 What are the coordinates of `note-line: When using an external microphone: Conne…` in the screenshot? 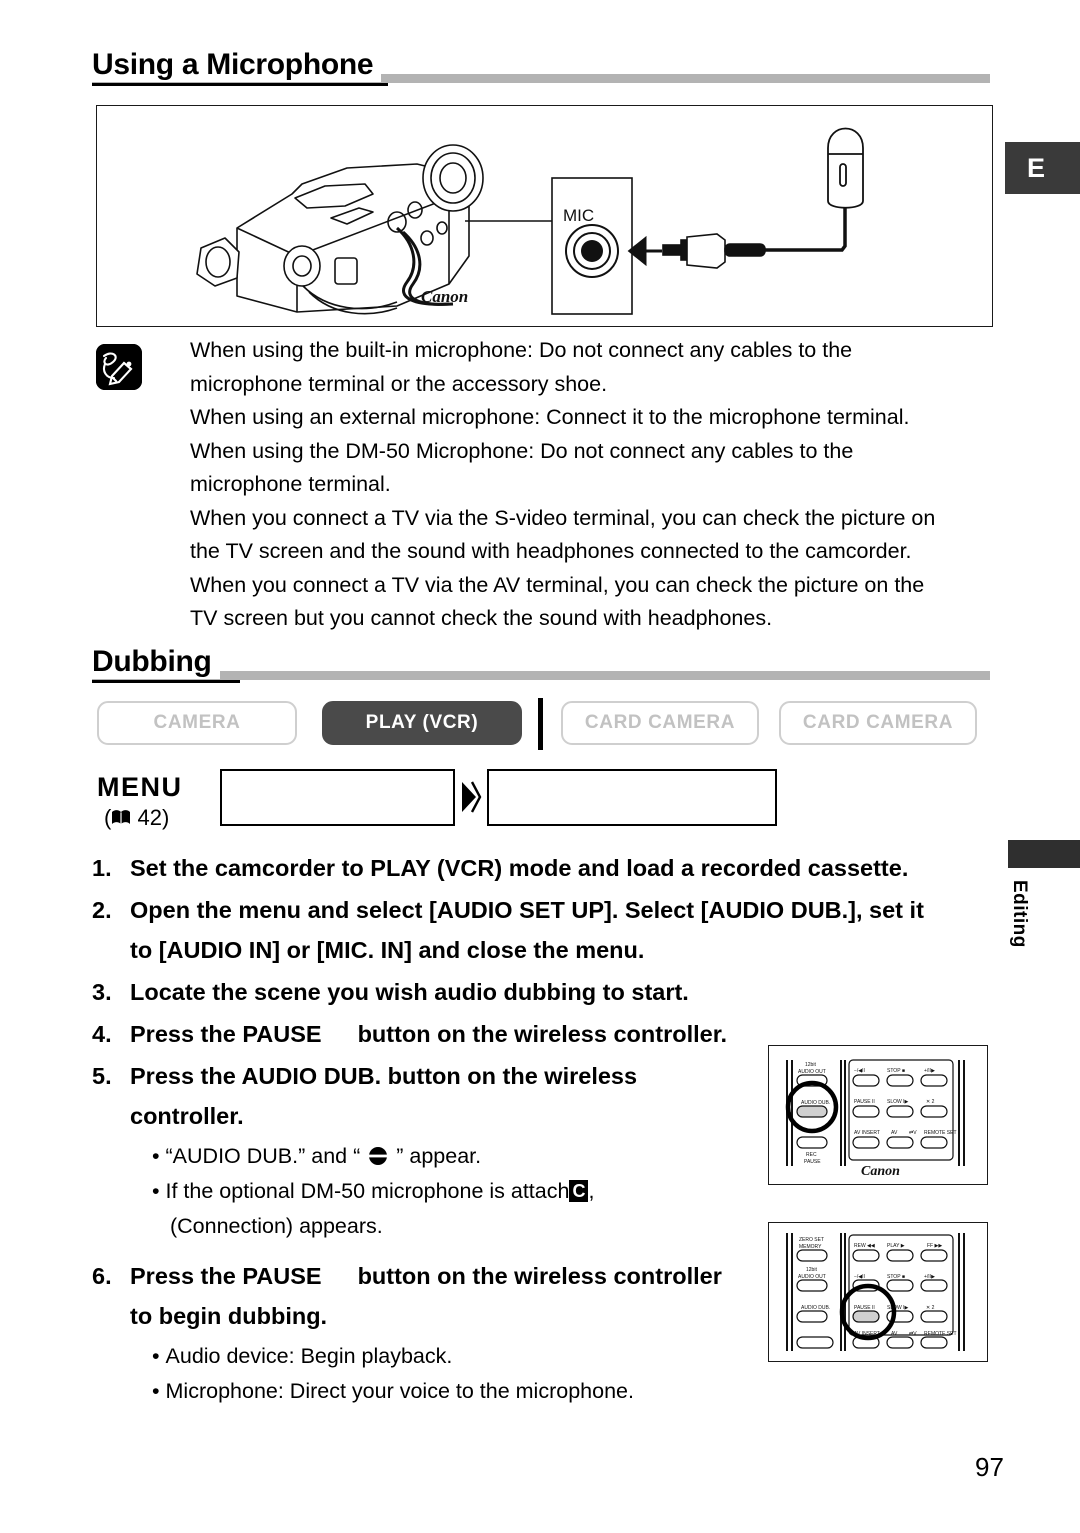 It's located at (550, 417).